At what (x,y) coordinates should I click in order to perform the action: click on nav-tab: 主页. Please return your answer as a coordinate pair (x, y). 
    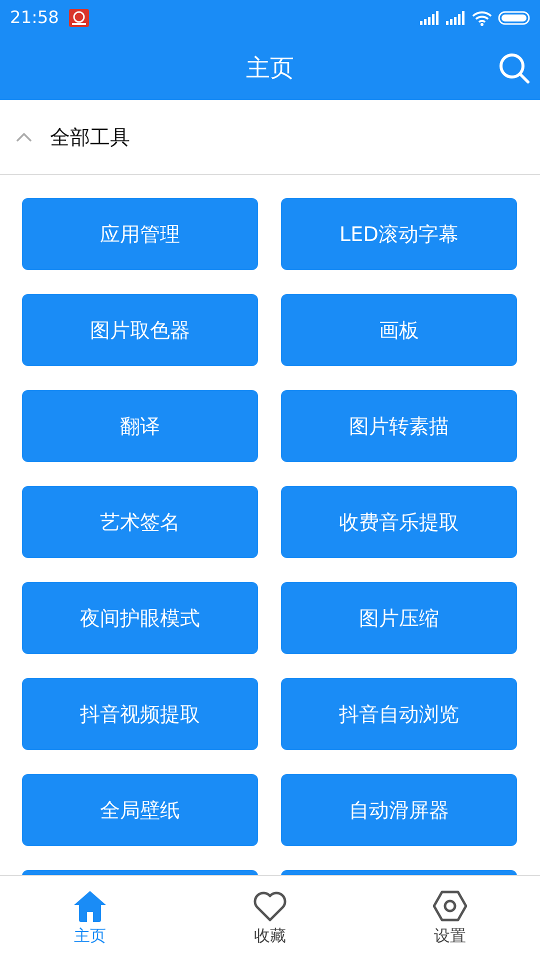
    Looking at the image, I should click on (90, 918).